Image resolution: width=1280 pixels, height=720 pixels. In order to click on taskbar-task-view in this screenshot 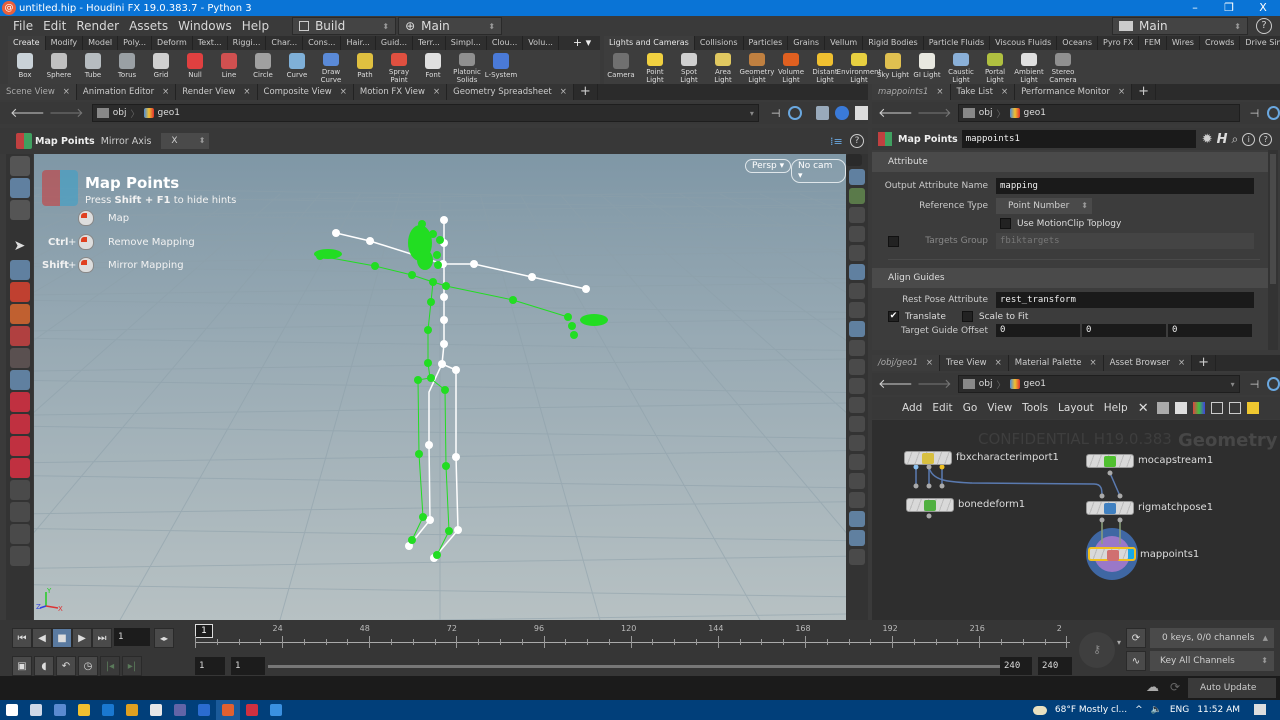, I will do `click(36, 710)`.